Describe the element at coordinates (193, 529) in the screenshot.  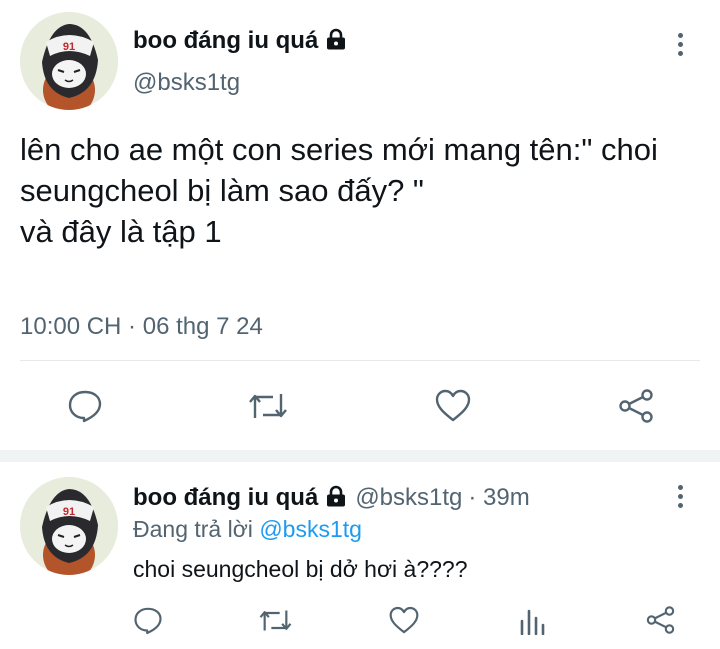
I see `replying-prefix: Đang trả lời` at that location.